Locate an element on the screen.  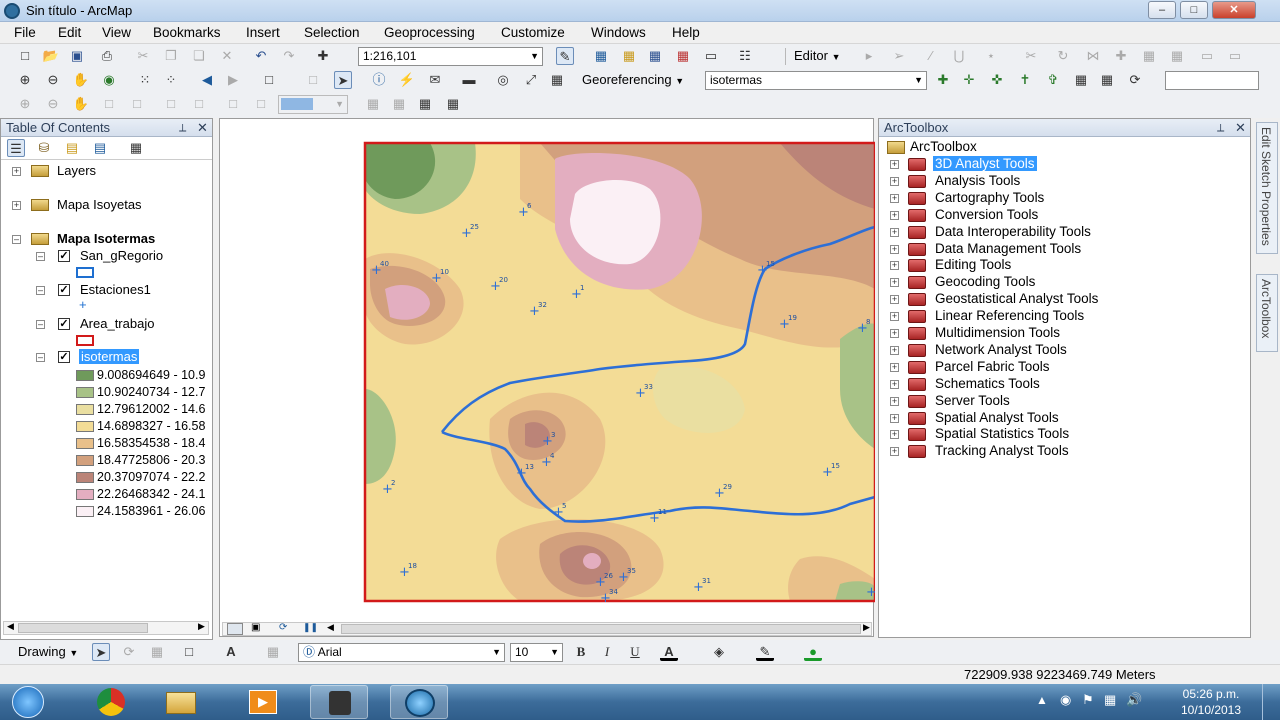
paste-icon: ❏ is located at coordinates (199, 56).